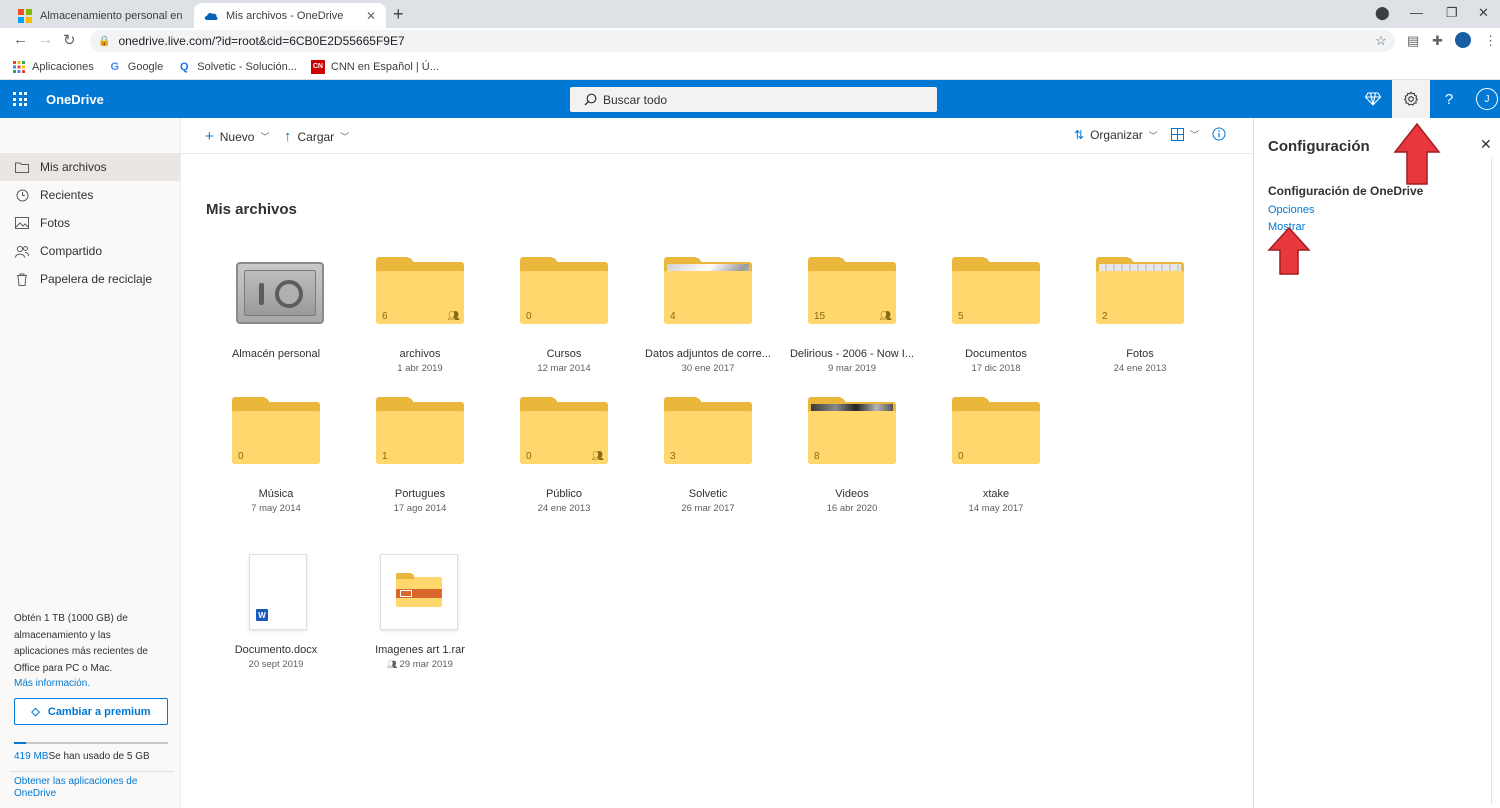  I want to click on item-name: Cursos, so click(564, 354).